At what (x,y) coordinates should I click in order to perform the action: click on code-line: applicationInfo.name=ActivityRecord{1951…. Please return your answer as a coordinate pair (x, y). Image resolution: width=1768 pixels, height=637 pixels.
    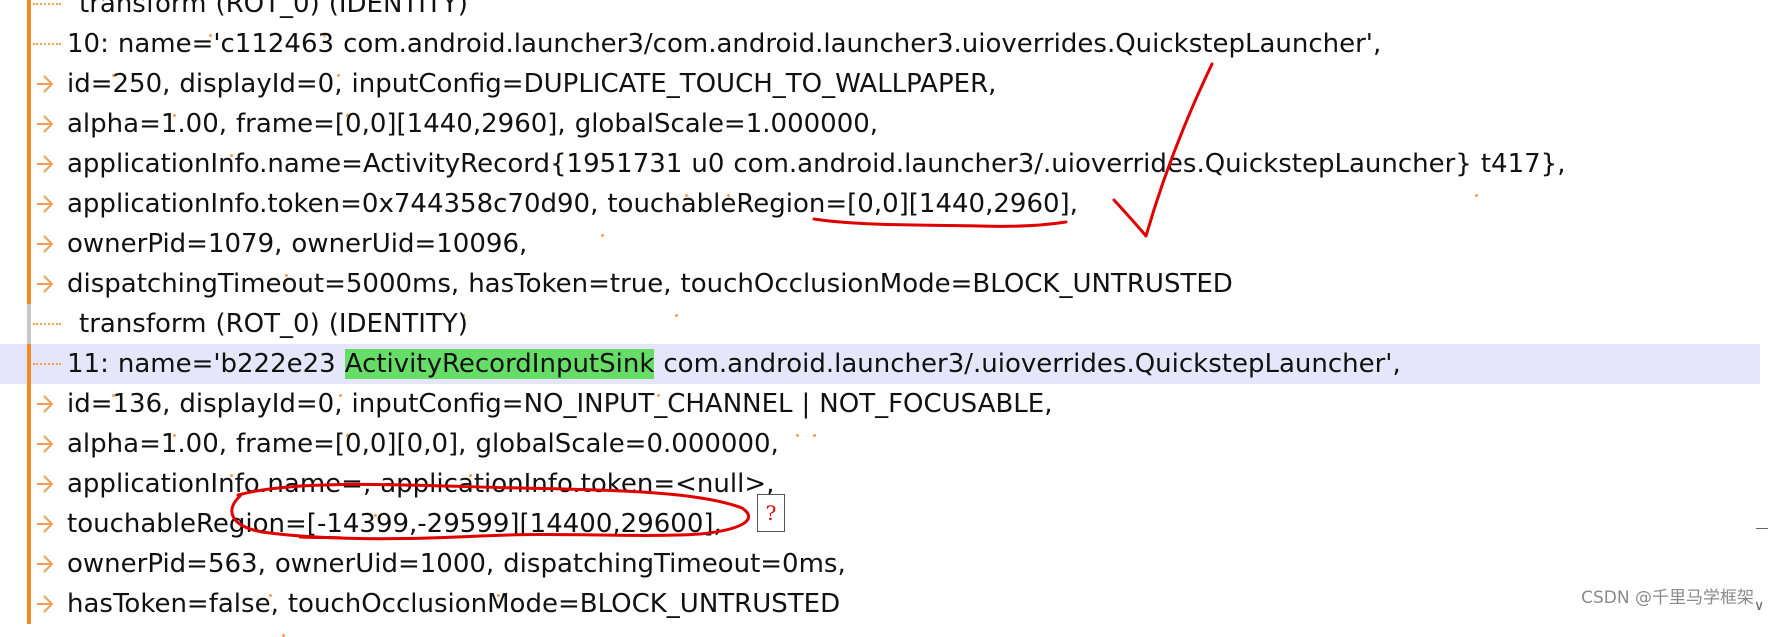
    Looking at the image, I should click on (880, 170).